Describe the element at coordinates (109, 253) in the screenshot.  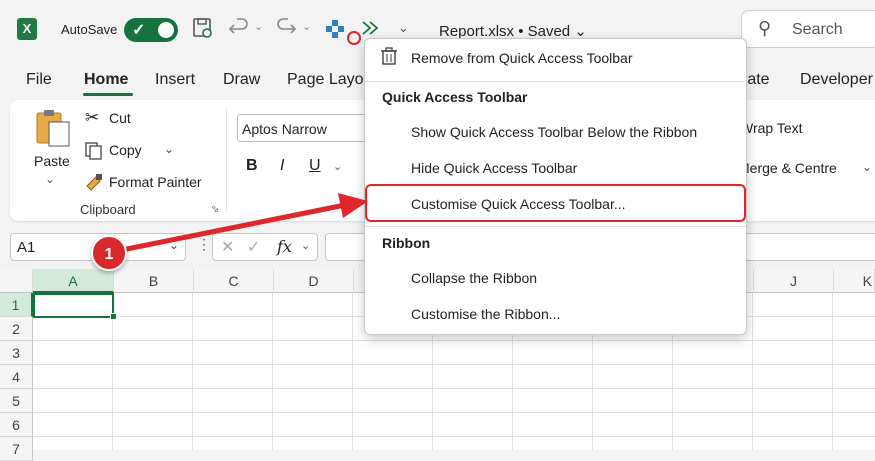
I see `step-badge: 1` at that location.